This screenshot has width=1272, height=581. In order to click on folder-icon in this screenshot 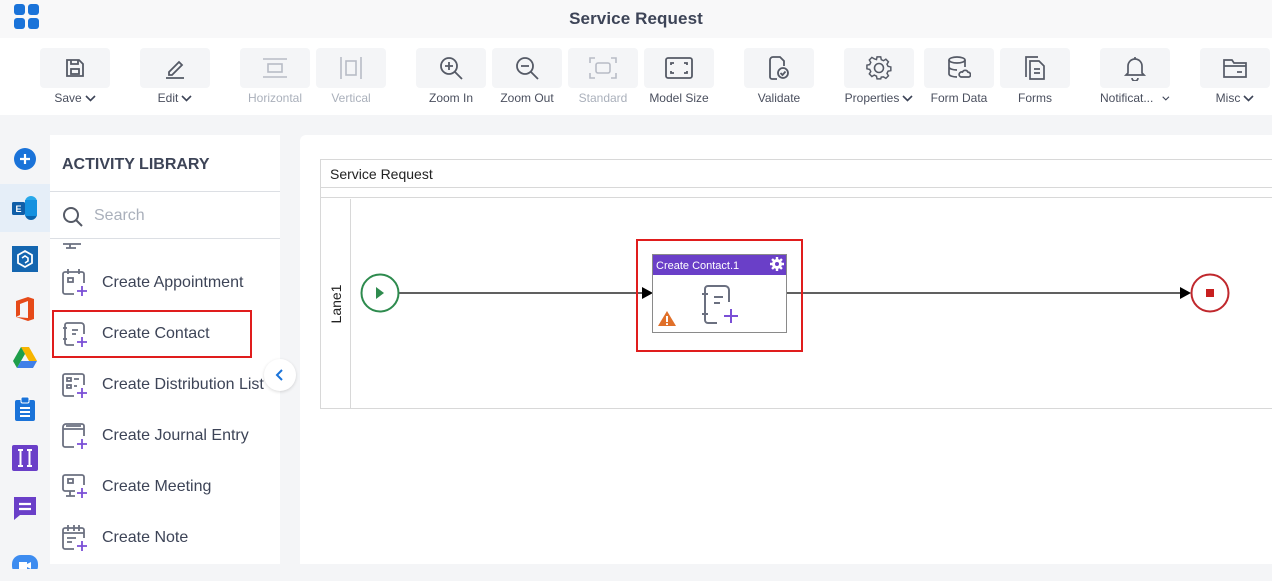, I will do `click(1235, 68)`.